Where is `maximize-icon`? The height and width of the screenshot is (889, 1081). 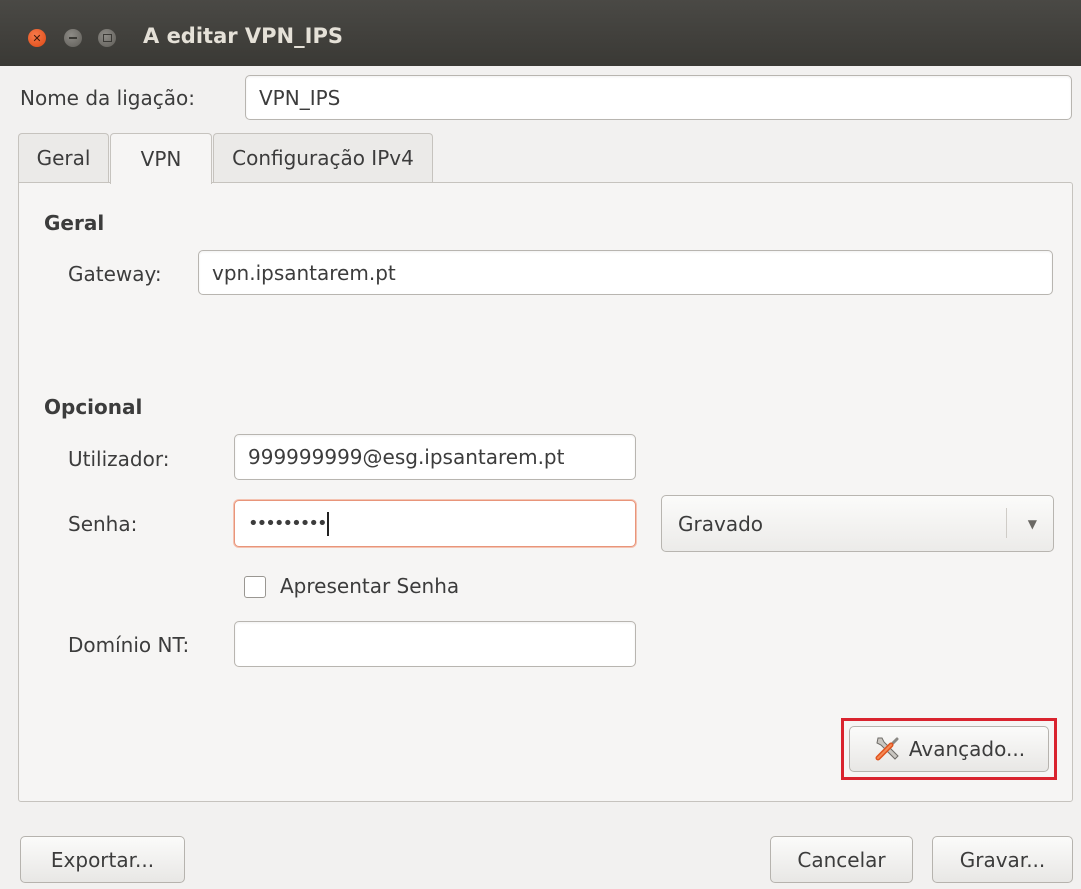 maximize-icon is located at coordinates (107, 38).